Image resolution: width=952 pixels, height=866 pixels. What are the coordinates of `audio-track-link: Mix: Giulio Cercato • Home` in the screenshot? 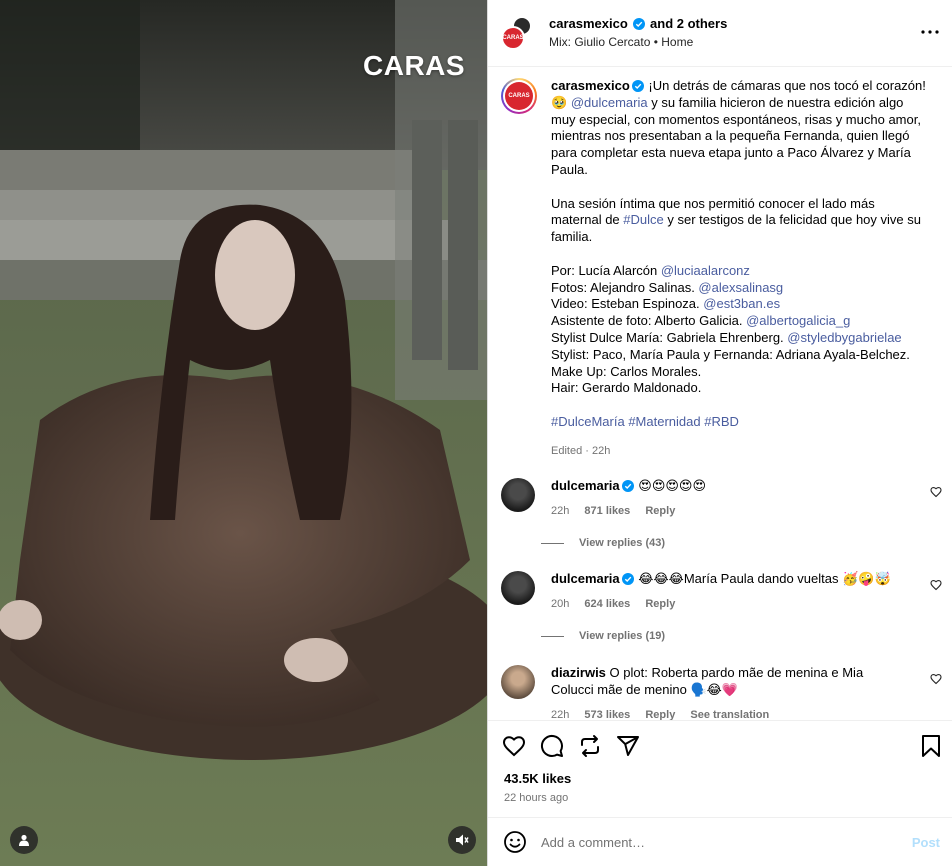 It's located at (638, 42).